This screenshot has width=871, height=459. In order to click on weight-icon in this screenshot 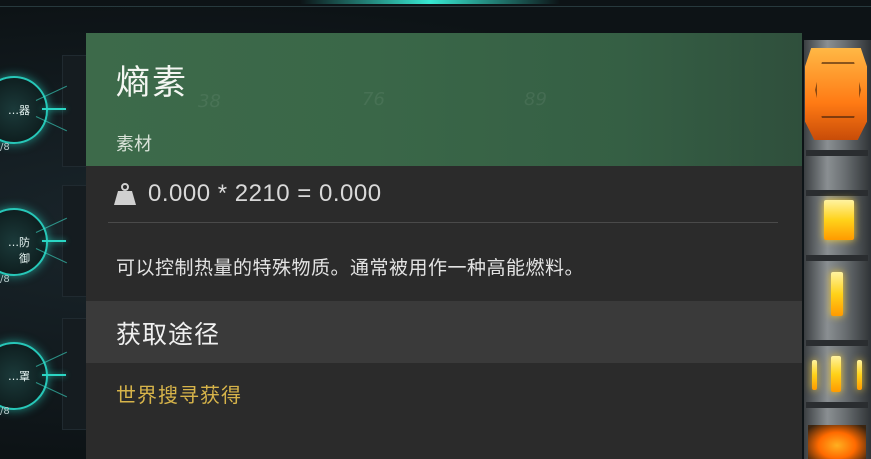, I will do `click(125, 194)`.